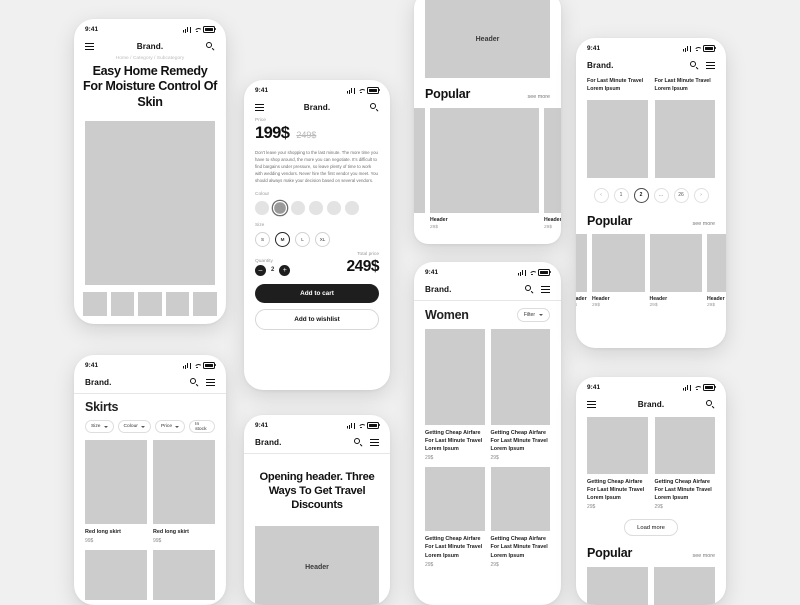 The height and width of the screenshot is (605, 800). What do you see at coordinates (533, 315) in the screenshot?
I see `filter-button: Filter` at bounding box center [533, 315].